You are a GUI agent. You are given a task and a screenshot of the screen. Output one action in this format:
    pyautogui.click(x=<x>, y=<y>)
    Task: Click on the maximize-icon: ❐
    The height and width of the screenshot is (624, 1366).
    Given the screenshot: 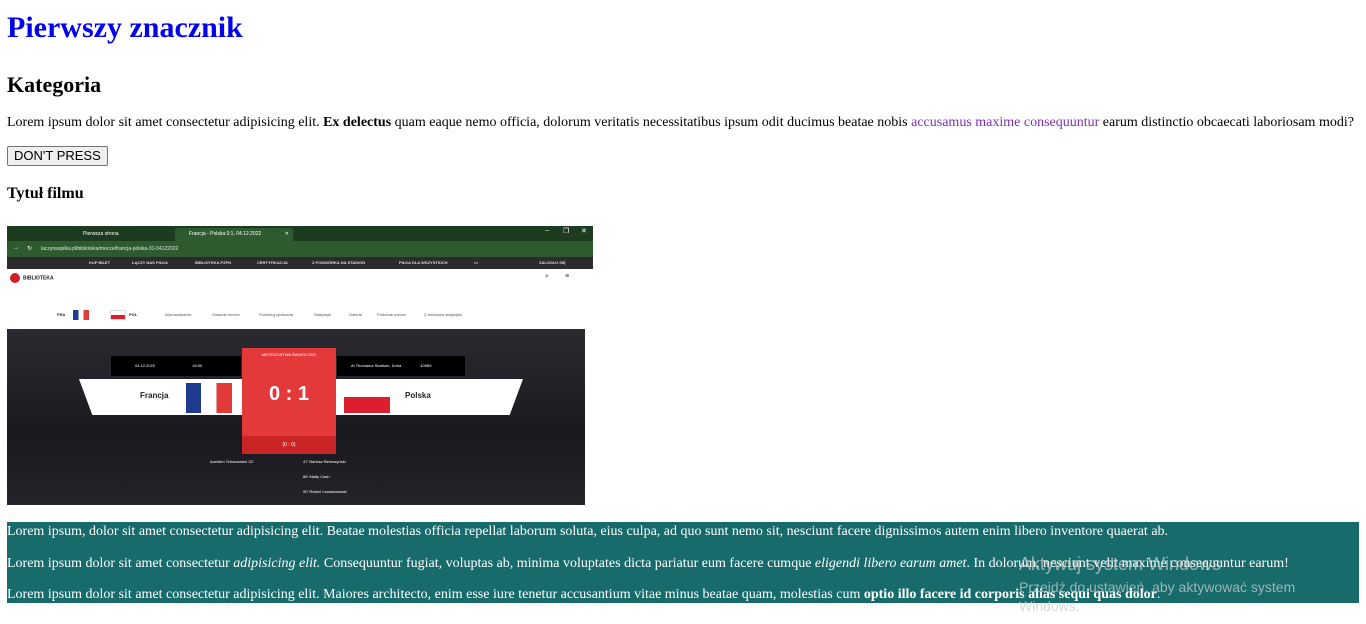 What is the action you would take?
    pyautogui.click(x=566, y=231)
    